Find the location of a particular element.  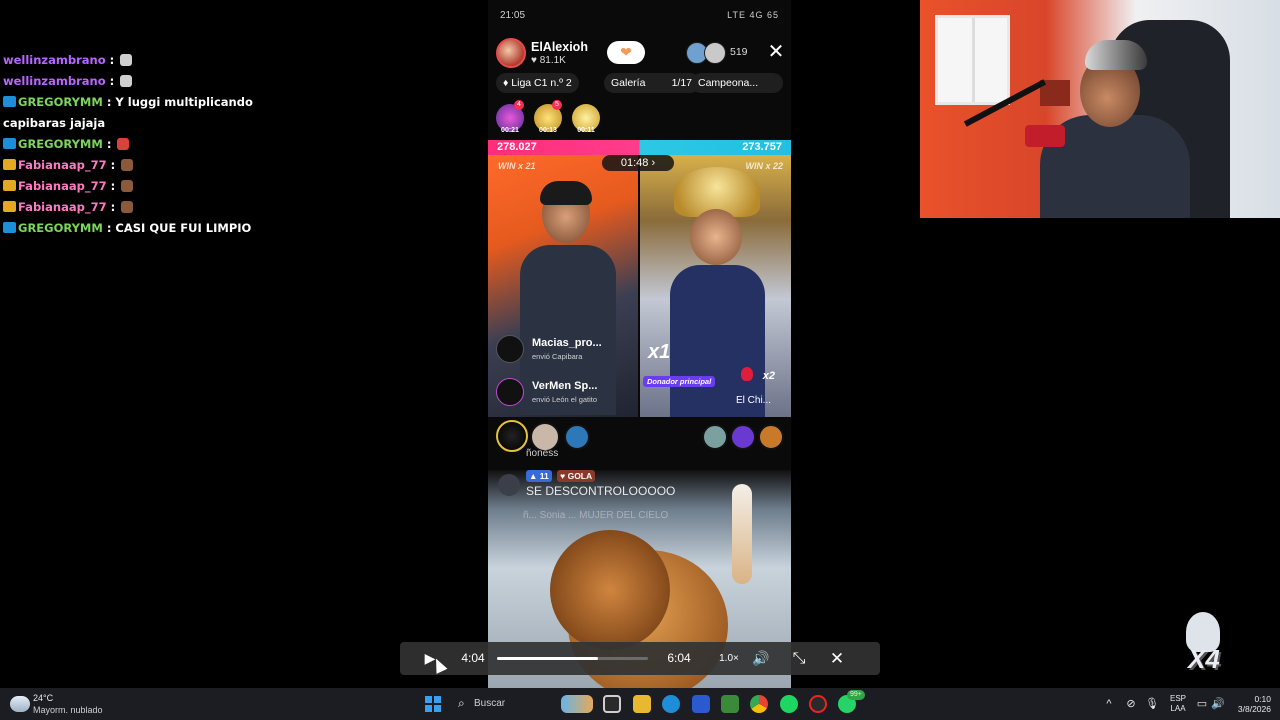

total-time: 6:04 is located at coordinates (679, 658).